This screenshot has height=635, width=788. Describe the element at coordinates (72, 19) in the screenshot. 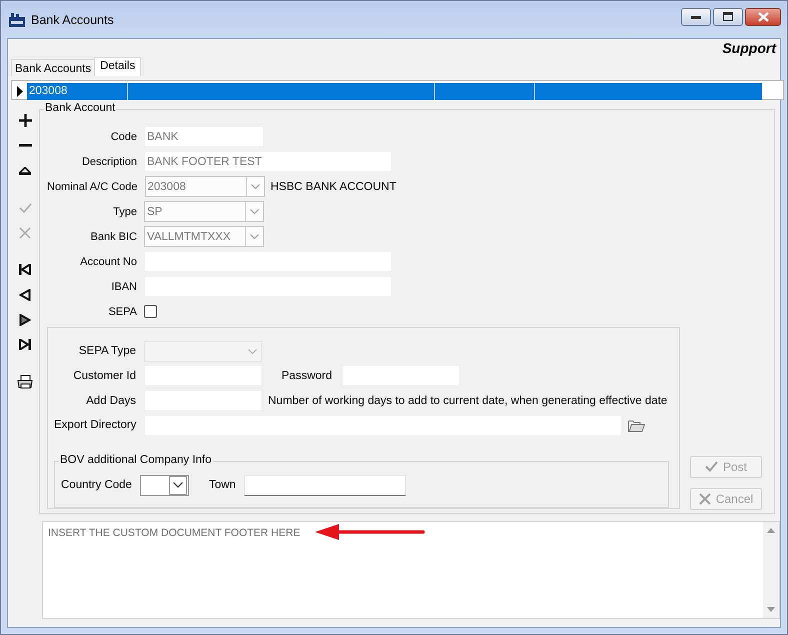

I see `window-title: Bank Accounts` at that location.